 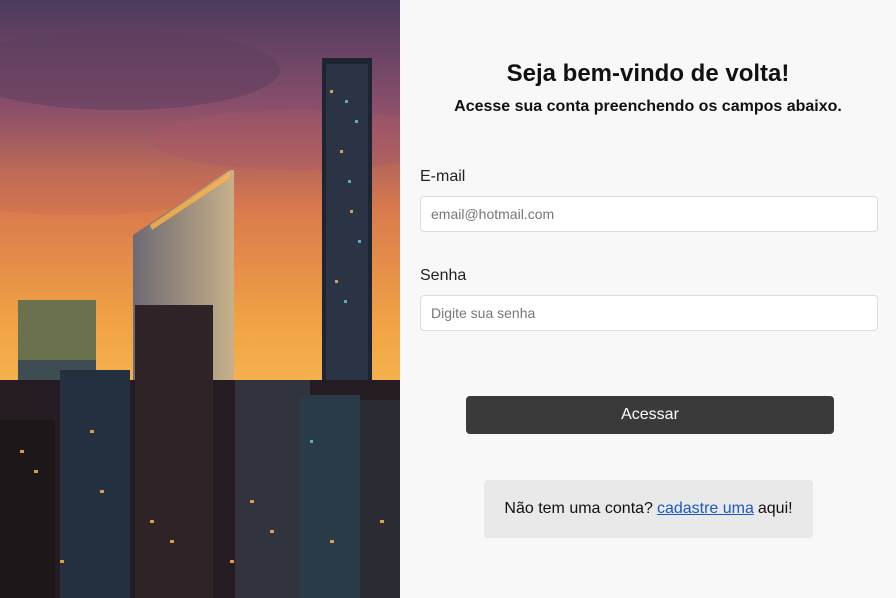 I want to click on signup-suffix: aqui!, so click(x=775, y=508).